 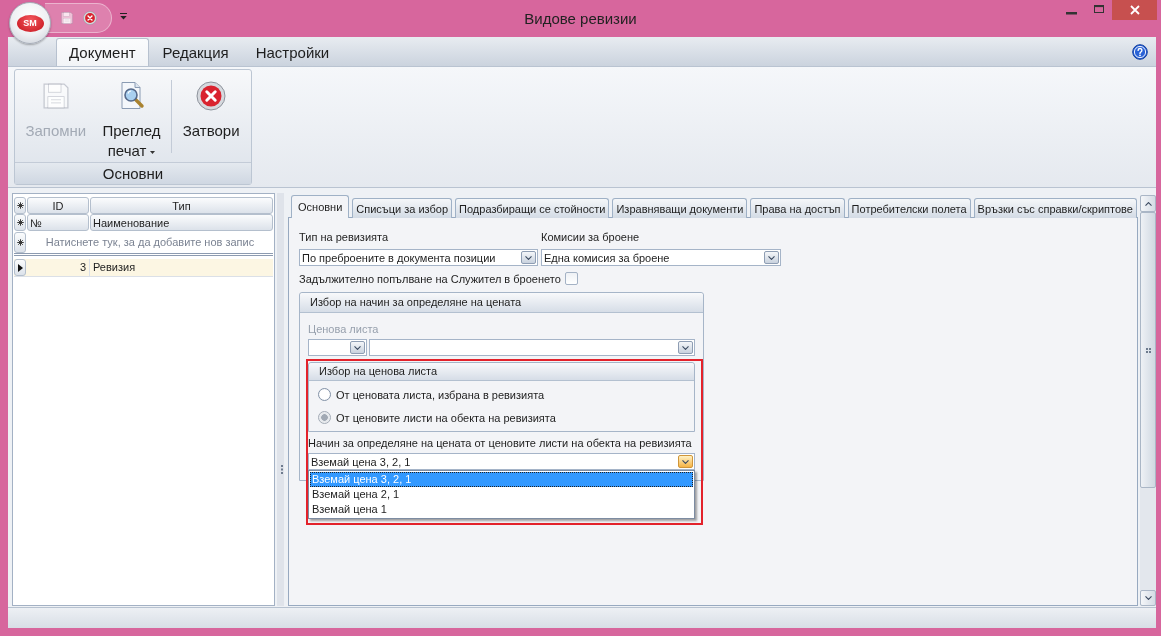 I want to click on scroll-thumb, so click(x=1148, y=350).